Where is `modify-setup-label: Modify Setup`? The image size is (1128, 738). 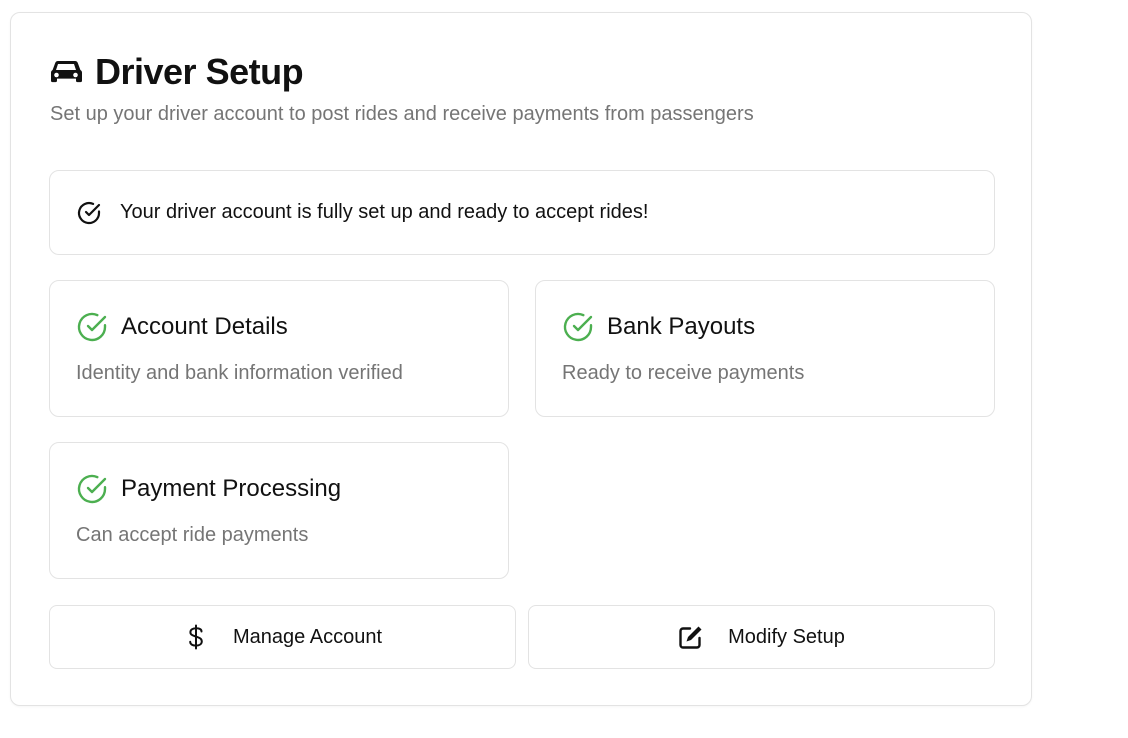
modify-setup-label: Modify Setup is located at coordinates (786, 636).